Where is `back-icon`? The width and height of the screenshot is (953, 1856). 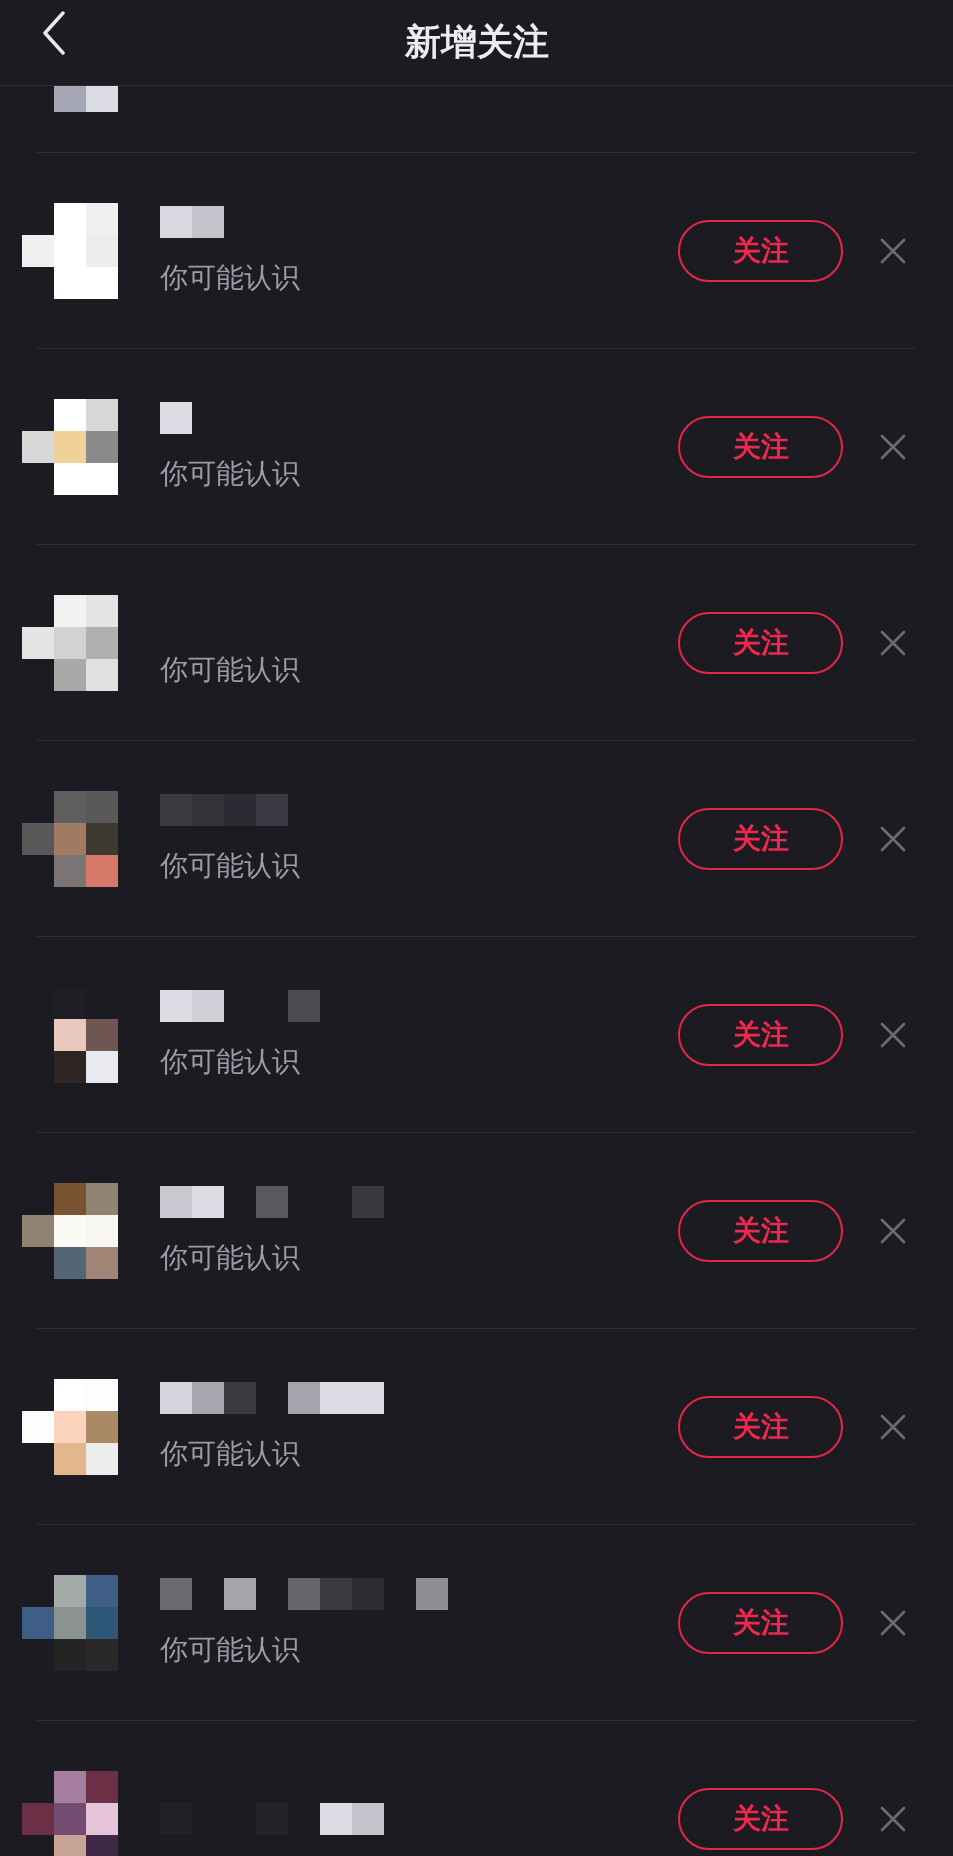 back-icon is located at coordinates (54, 33).